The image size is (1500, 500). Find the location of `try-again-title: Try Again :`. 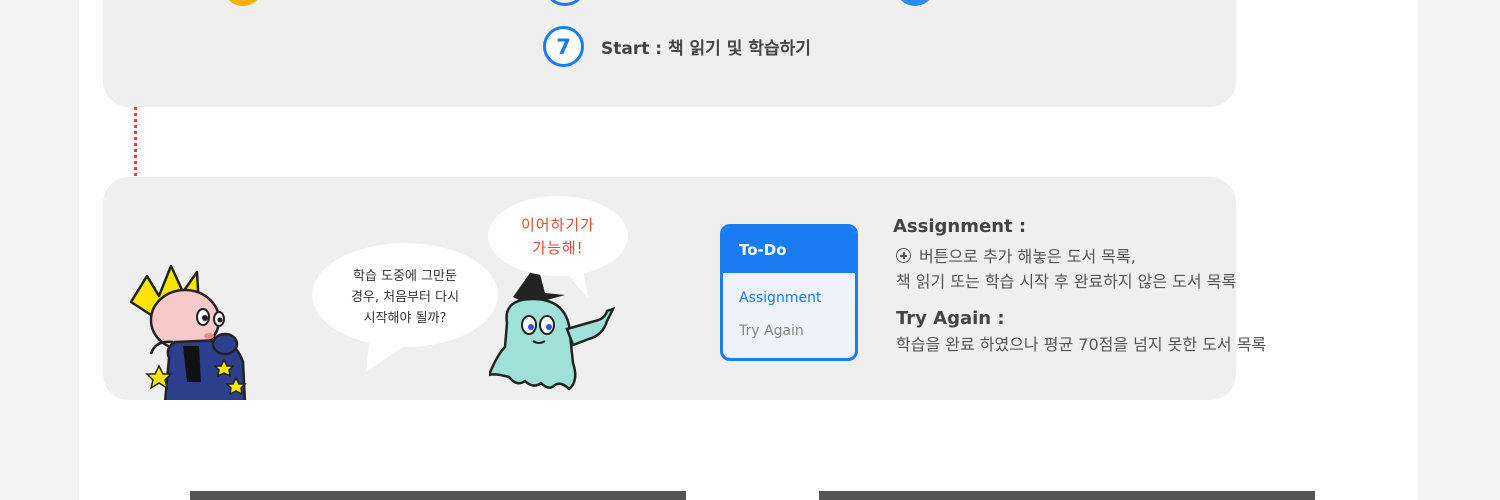

try-again-title: Try Again : is located at coordinates (950, 318).